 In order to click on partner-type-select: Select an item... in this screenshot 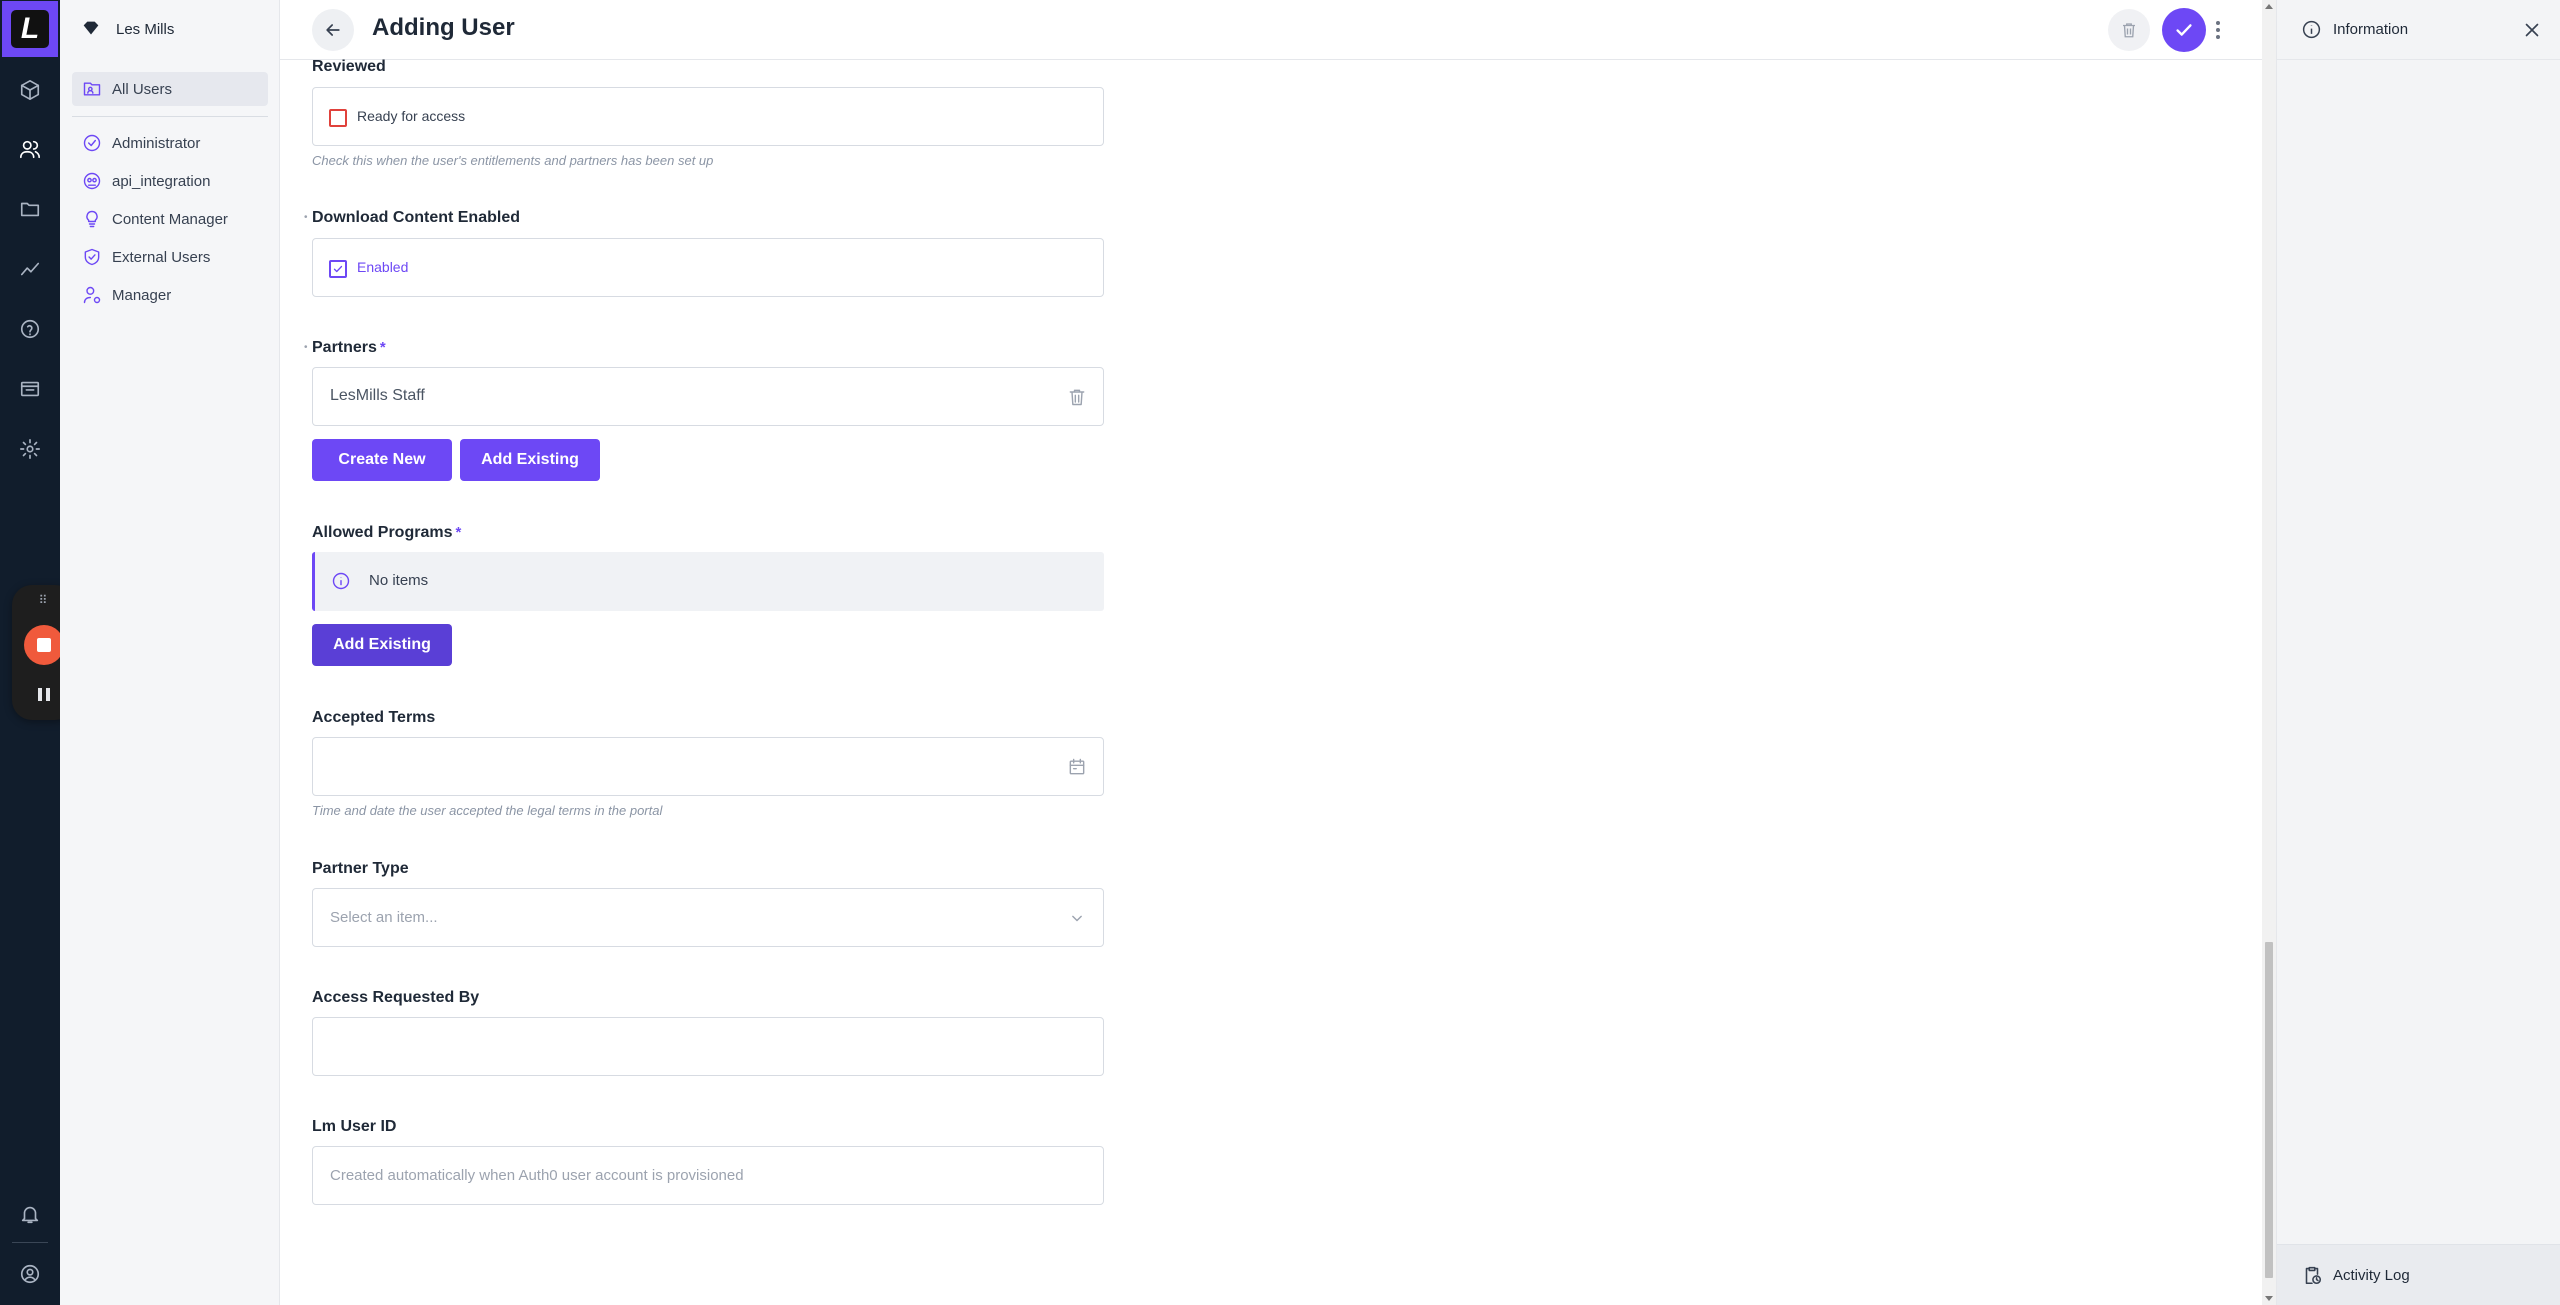, I will do `click(708, 917)`.